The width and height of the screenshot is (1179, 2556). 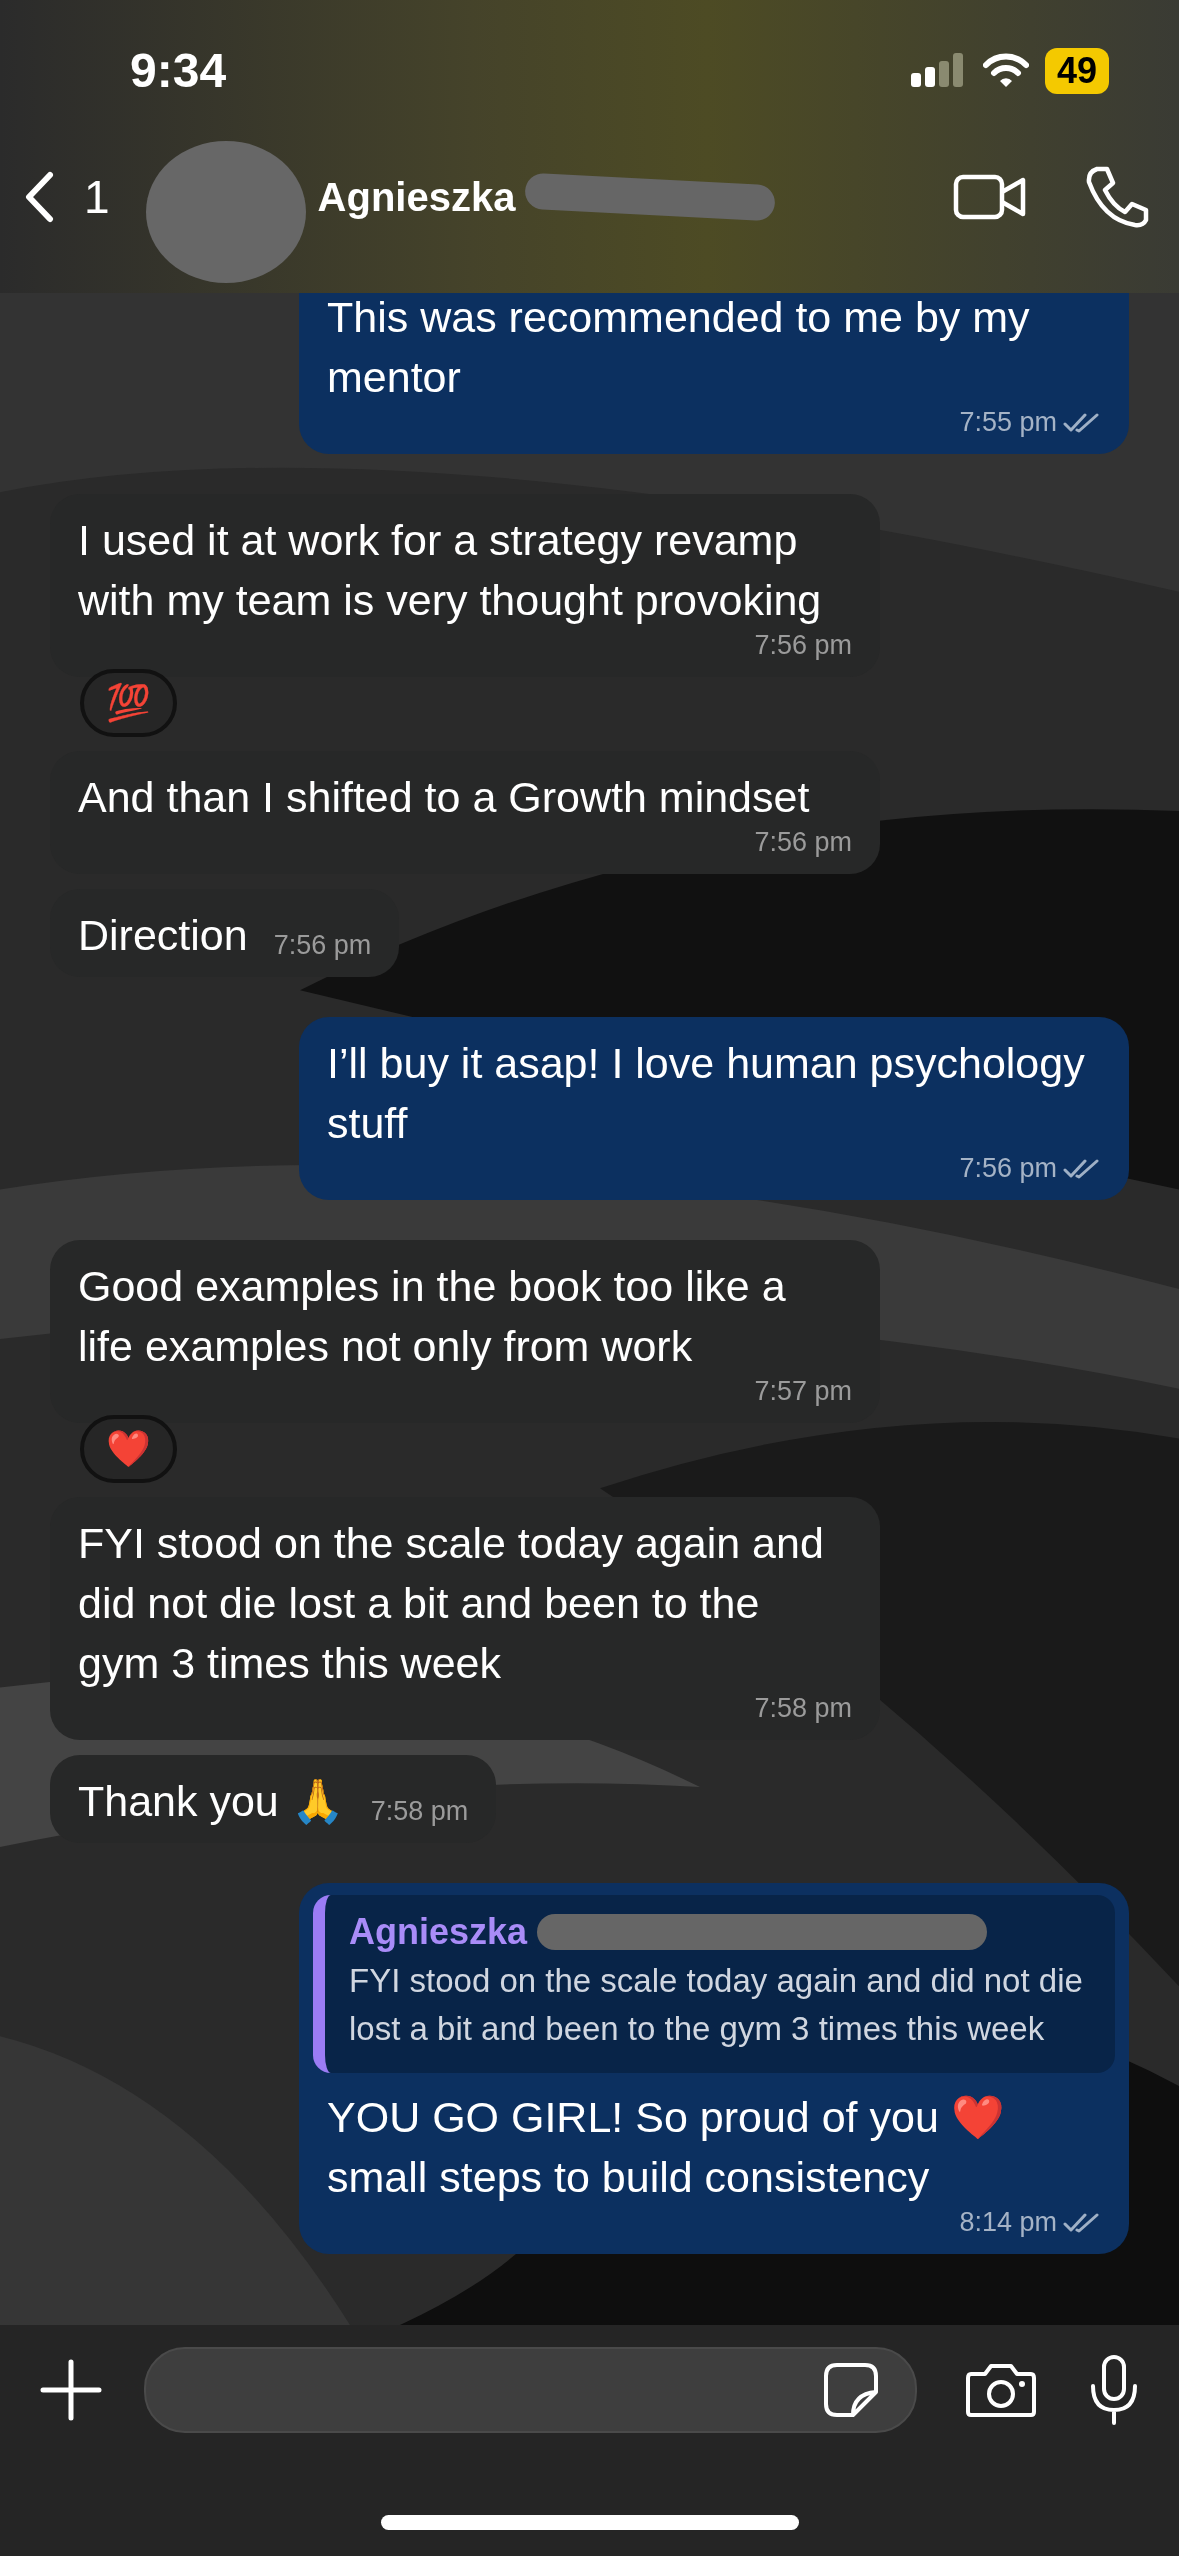 What do you see at coordinates (1001, 2390) in the screenshot?
I see `camera-icon` at bounding box center [1001, 2390].